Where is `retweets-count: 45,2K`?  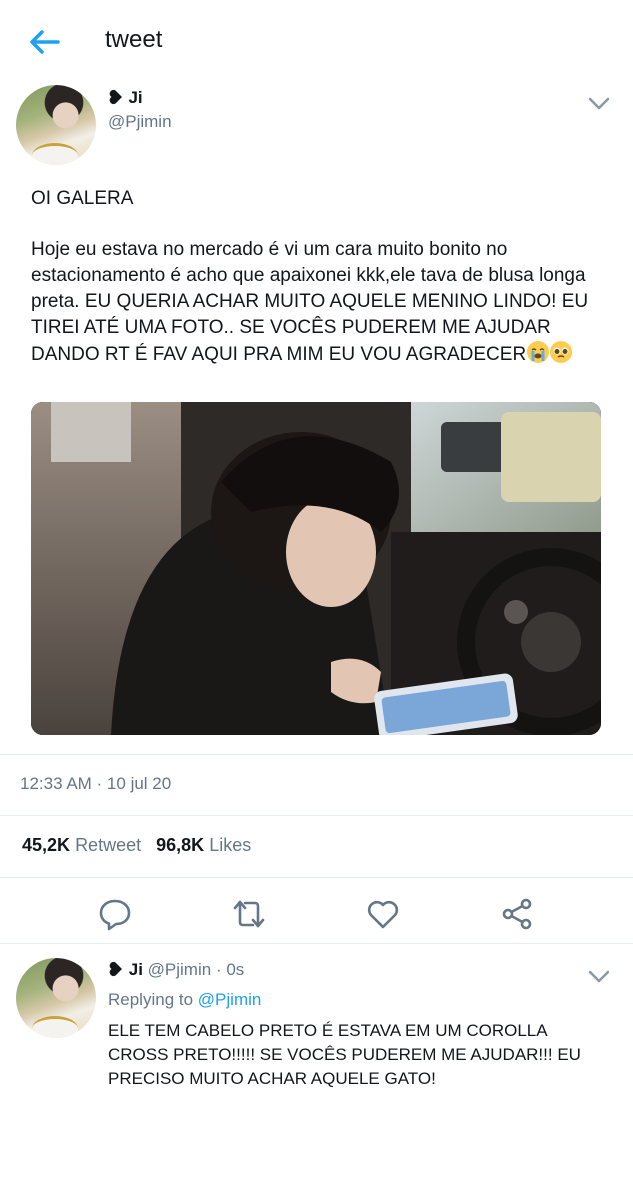
retweets-count: 45,2K is located at coordinates (46, 845).